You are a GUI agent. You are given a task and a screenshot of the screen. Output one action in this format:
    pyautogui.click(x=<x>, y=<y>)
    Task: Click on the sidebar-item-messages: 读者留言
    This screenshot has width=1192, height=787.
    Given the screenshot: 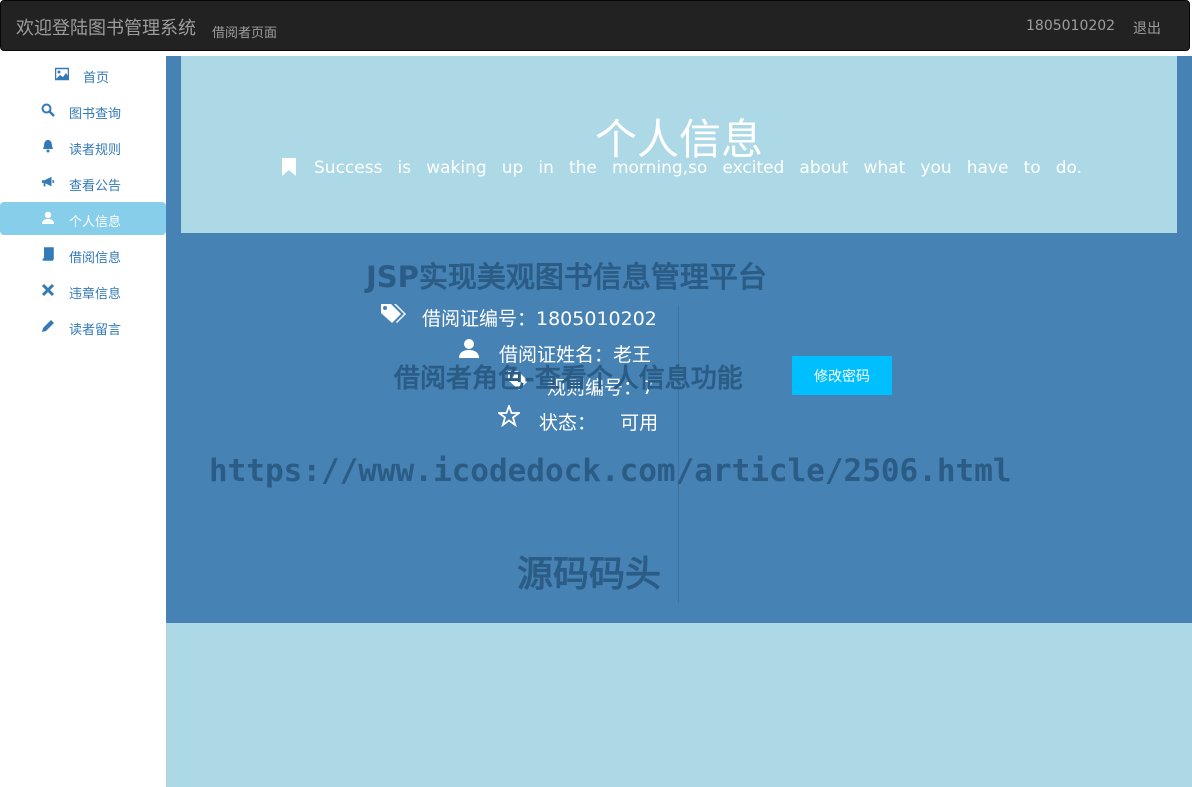 What is the action you would take?
    pyautogui.click(x=83, y=326)
    